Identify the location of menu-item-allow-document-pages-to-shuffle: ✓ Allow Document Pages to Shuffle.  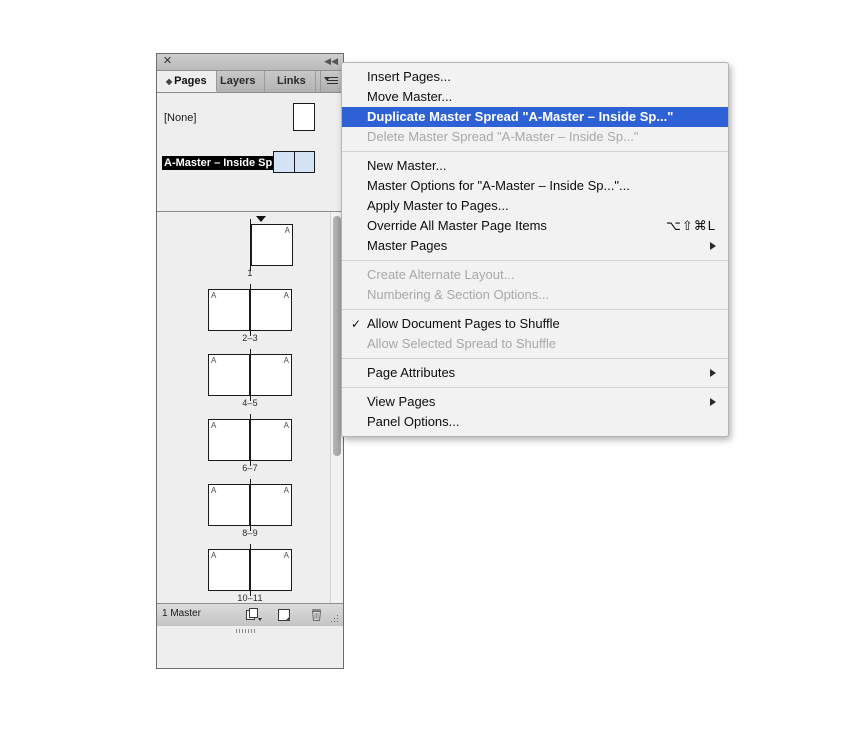
(535, 324).